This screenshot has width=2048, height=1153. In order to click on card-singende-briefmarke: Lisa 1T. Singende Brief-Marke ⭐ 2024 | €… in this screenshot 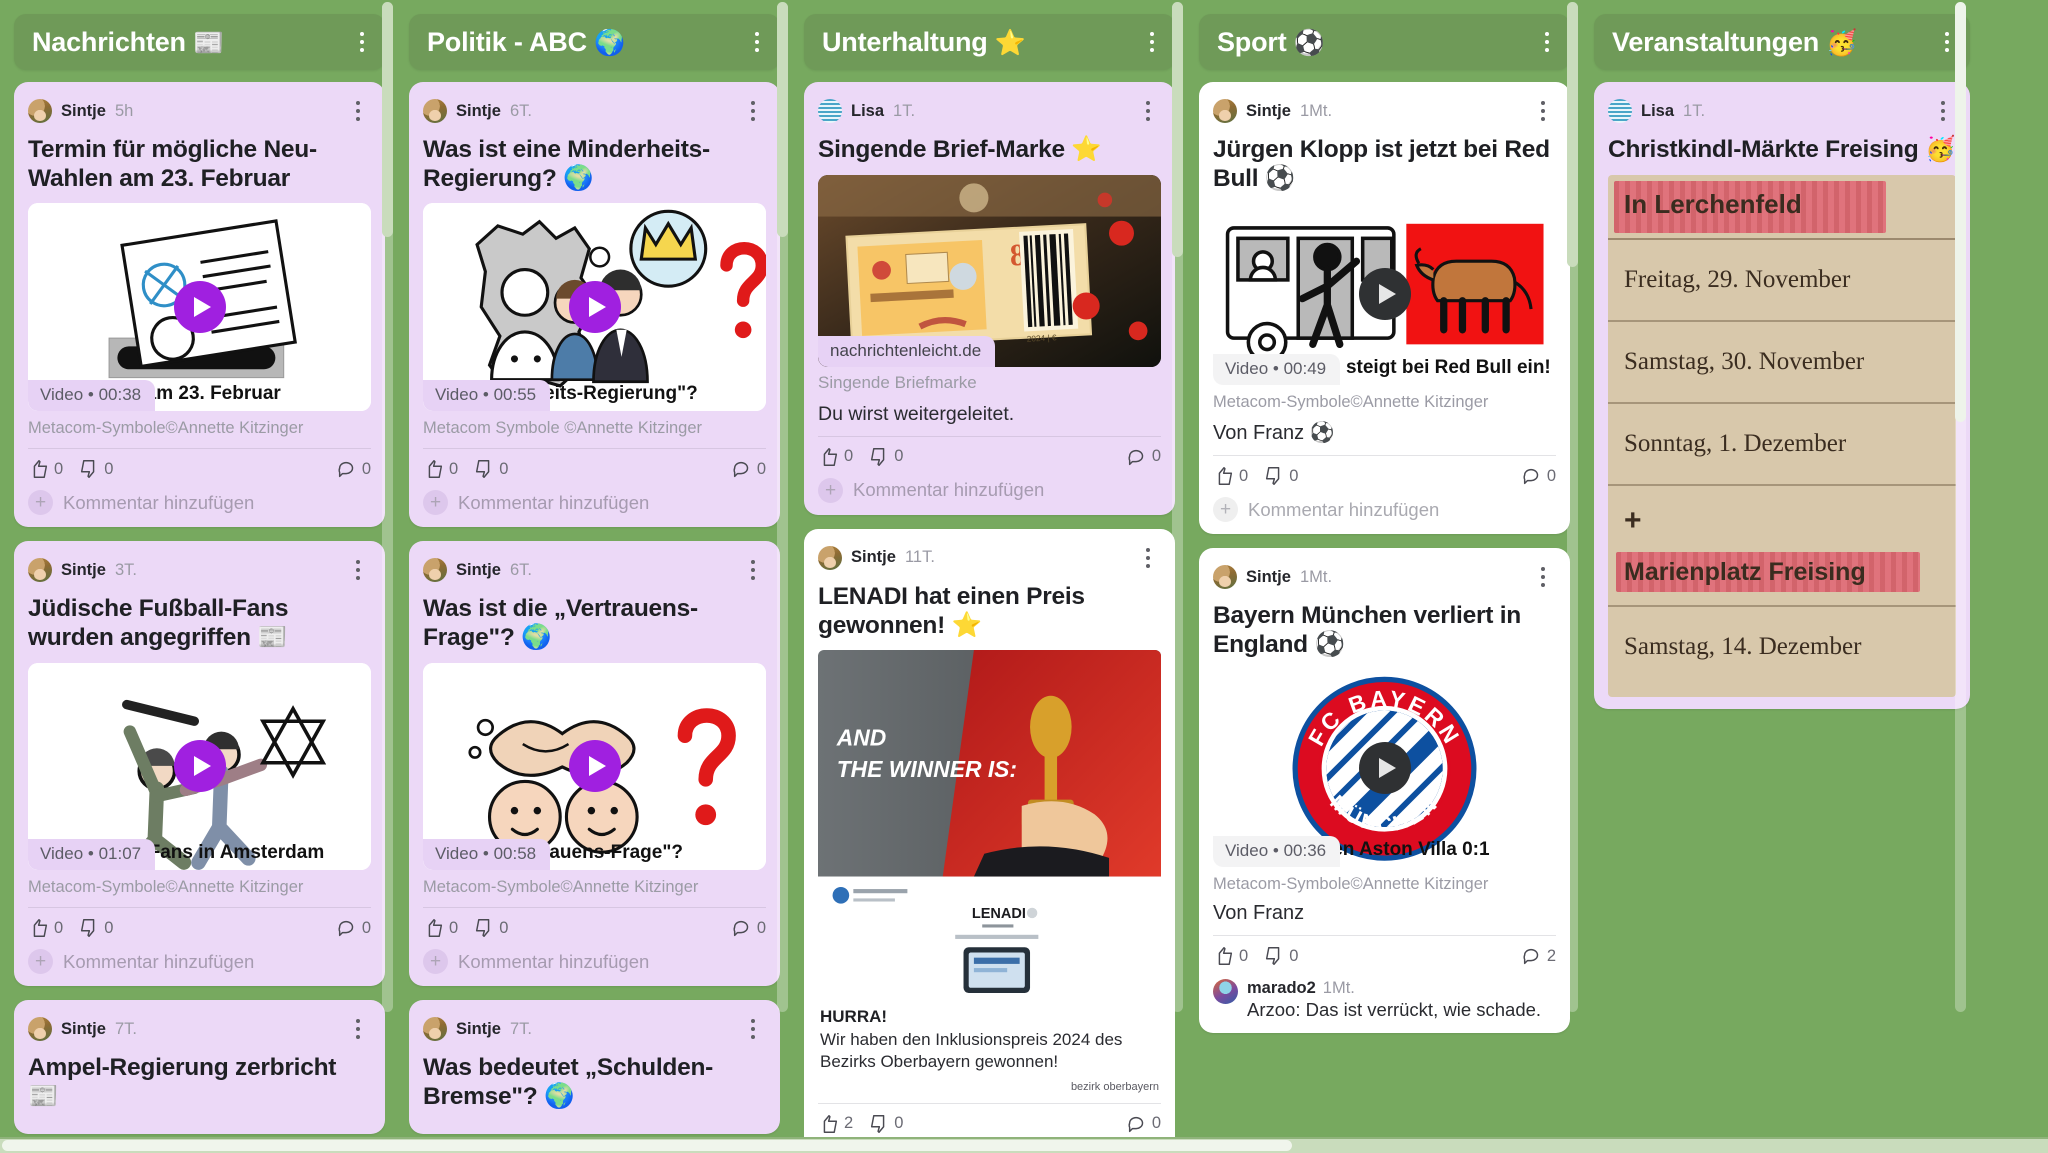, I will do `click(989, 298)`.